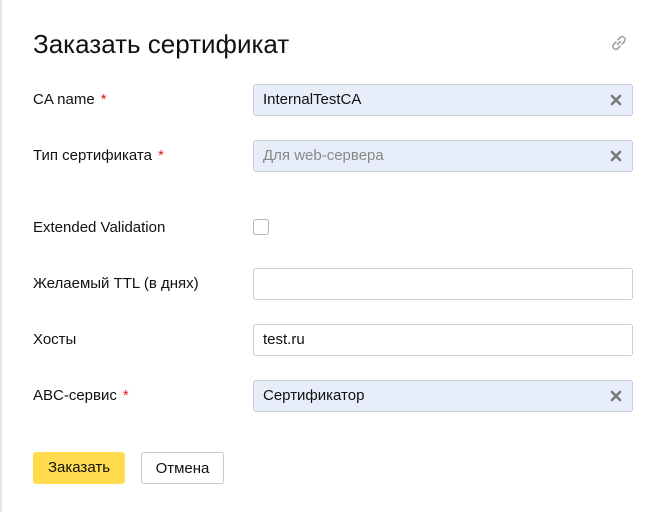  Describe the element at coordinates (182, 468) in the screenshot. I see `cancel-button: Отмена` at that location.